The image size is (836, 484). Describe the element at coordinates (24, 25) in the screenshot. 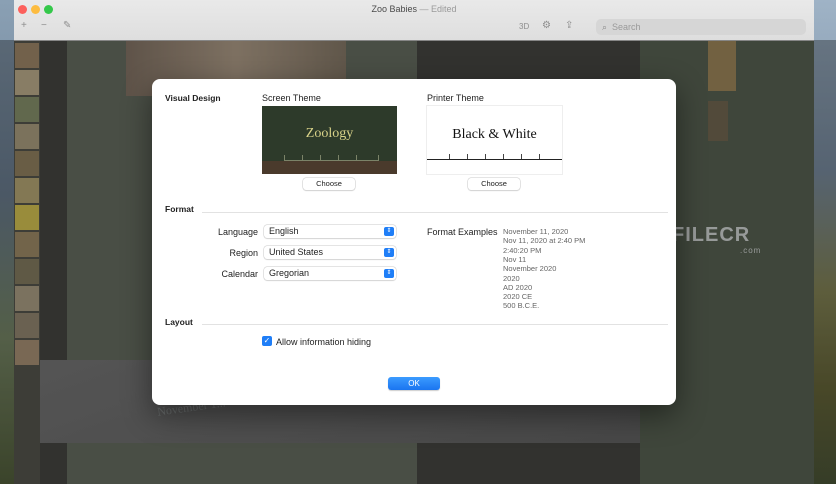

I see `add-icon: +` at that location.